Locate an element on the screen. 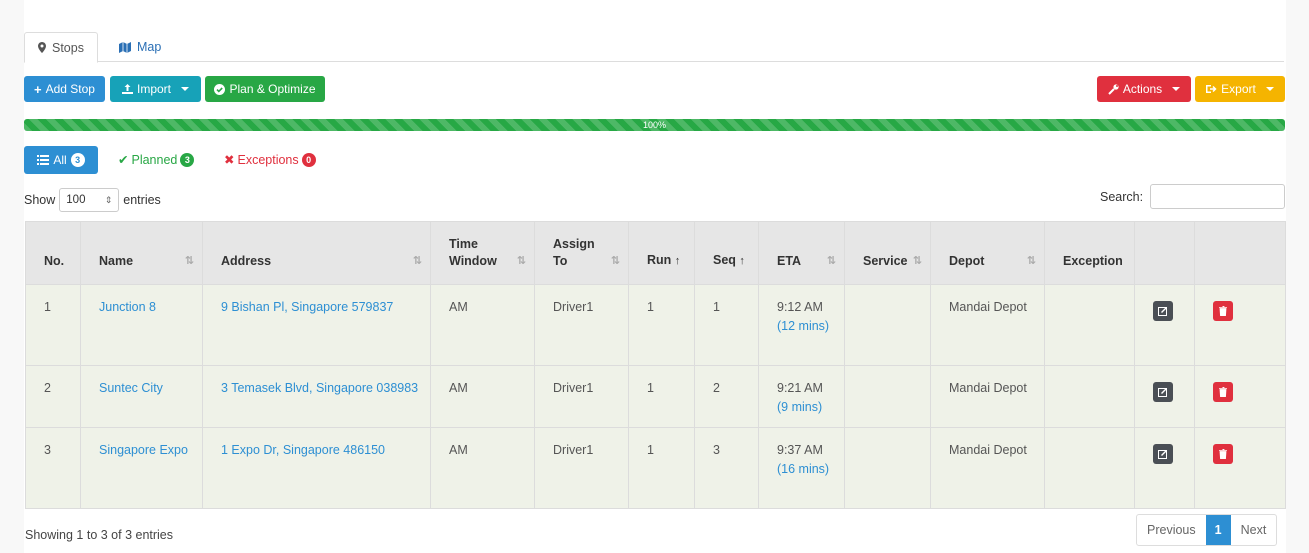  map-icon is located at coordinates (125, 47).